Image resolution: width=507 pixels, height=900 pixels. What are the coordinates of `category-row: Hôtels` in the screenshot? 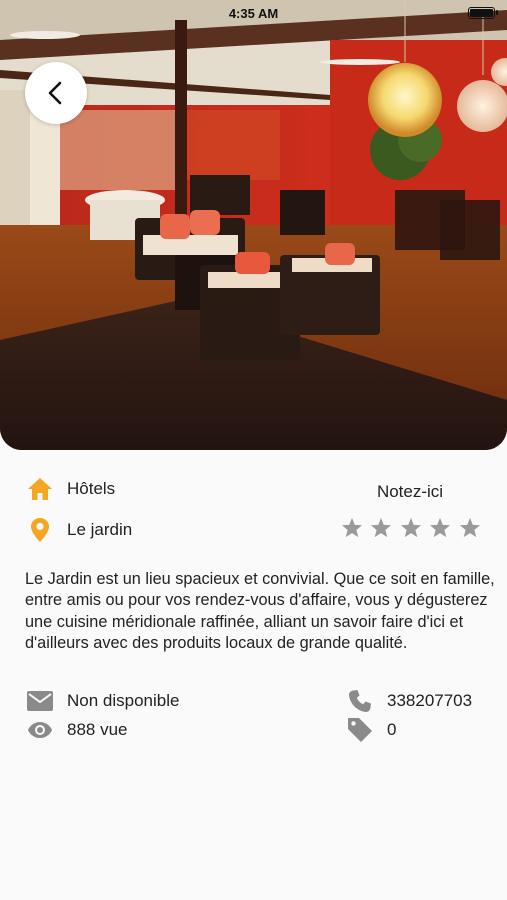 It's located at (71, 489).